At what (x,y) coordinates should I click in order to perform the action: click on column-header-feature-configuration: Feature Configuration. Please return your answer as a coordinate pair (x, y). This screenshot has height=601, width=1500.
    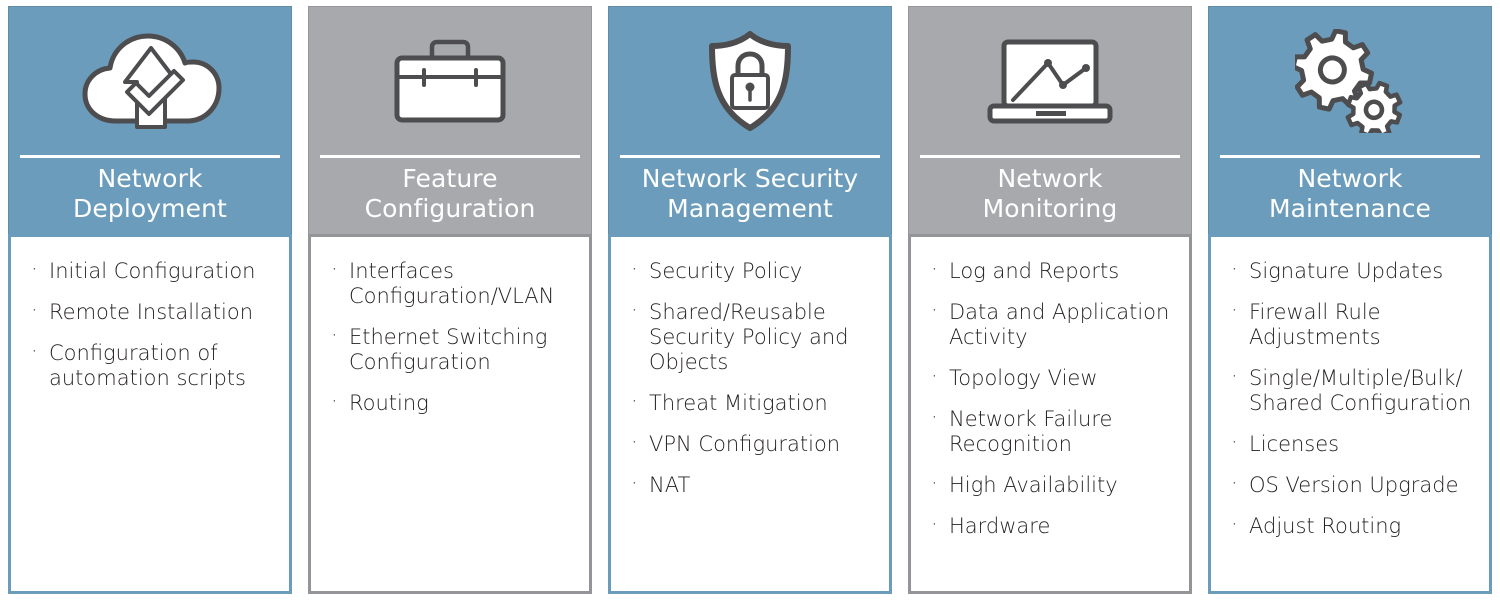
    Looking at the image, I should click on (450, 120).